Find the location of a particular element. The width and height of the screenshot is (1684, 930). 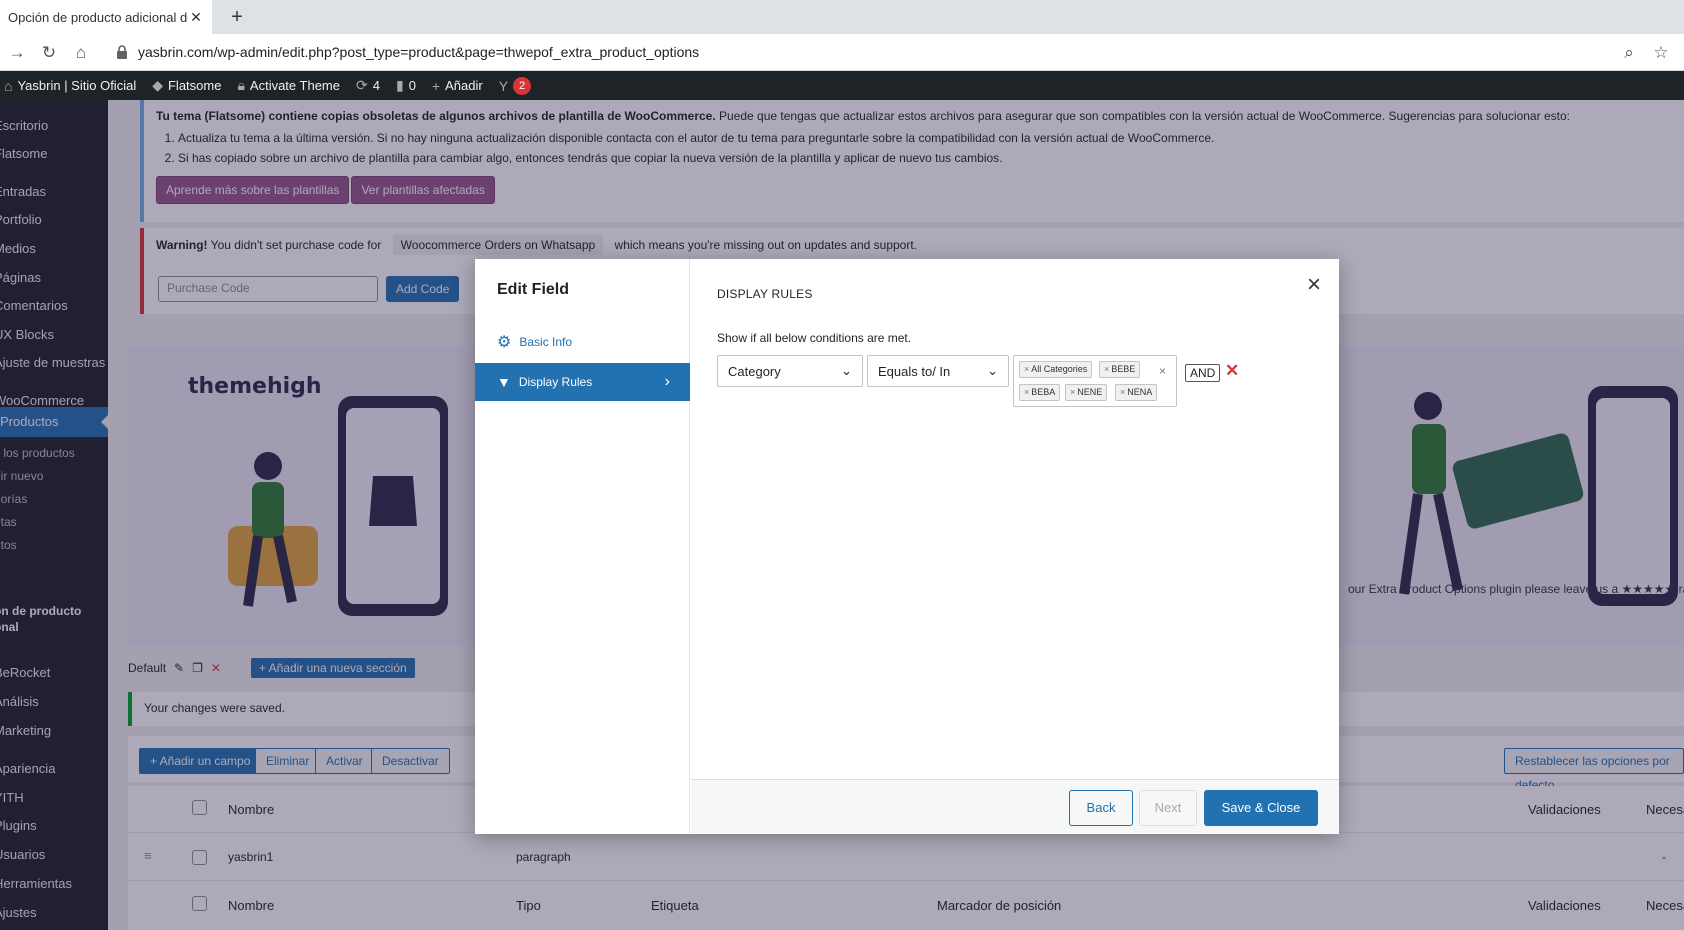

chip-beba: × BEBA is located at coordinates (1040, 392).